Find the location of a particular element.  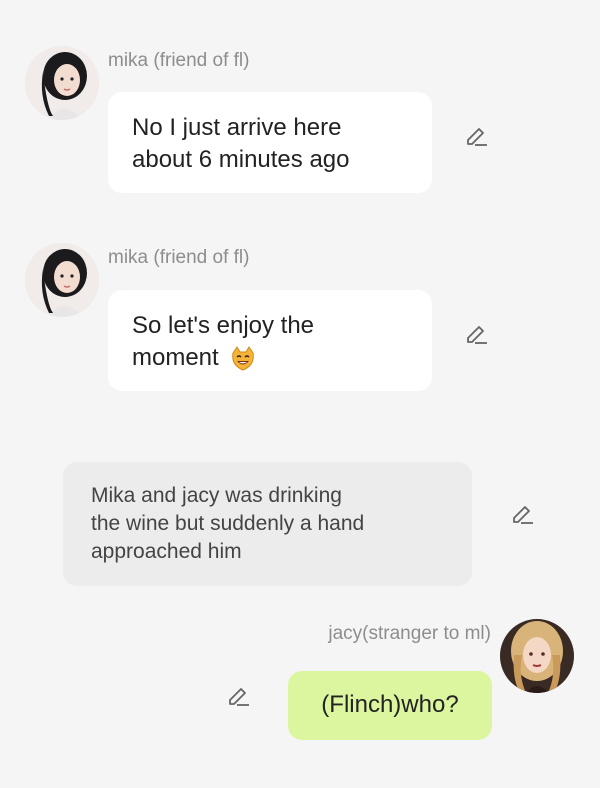

message-text-line: So let's enjoy the is located at coordinates (223, 325).